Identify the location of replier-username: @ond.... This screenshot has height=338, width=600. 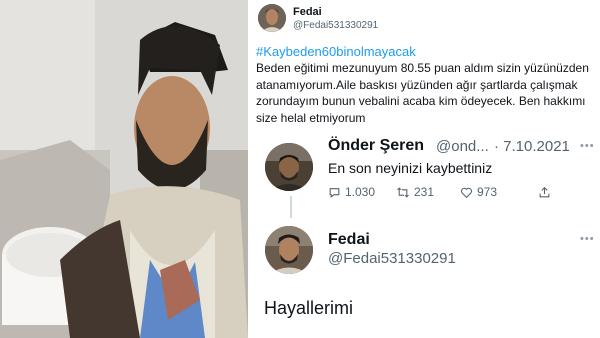
(462, 146).